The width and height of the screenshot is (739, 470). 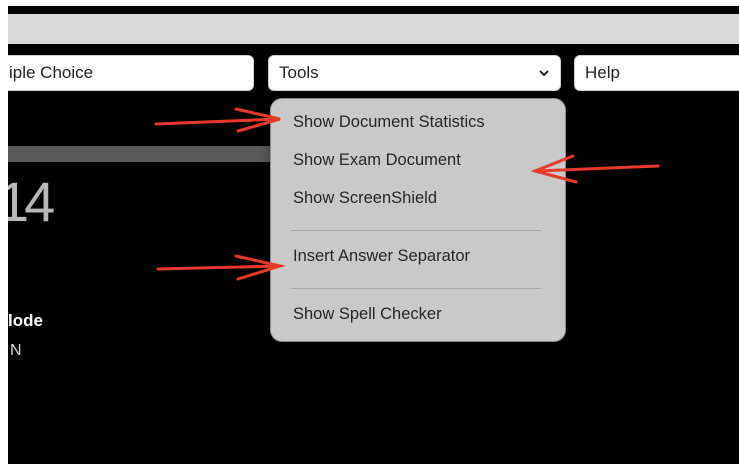 I want to click on mode-sub-label: N, so click(x=16, y=350).